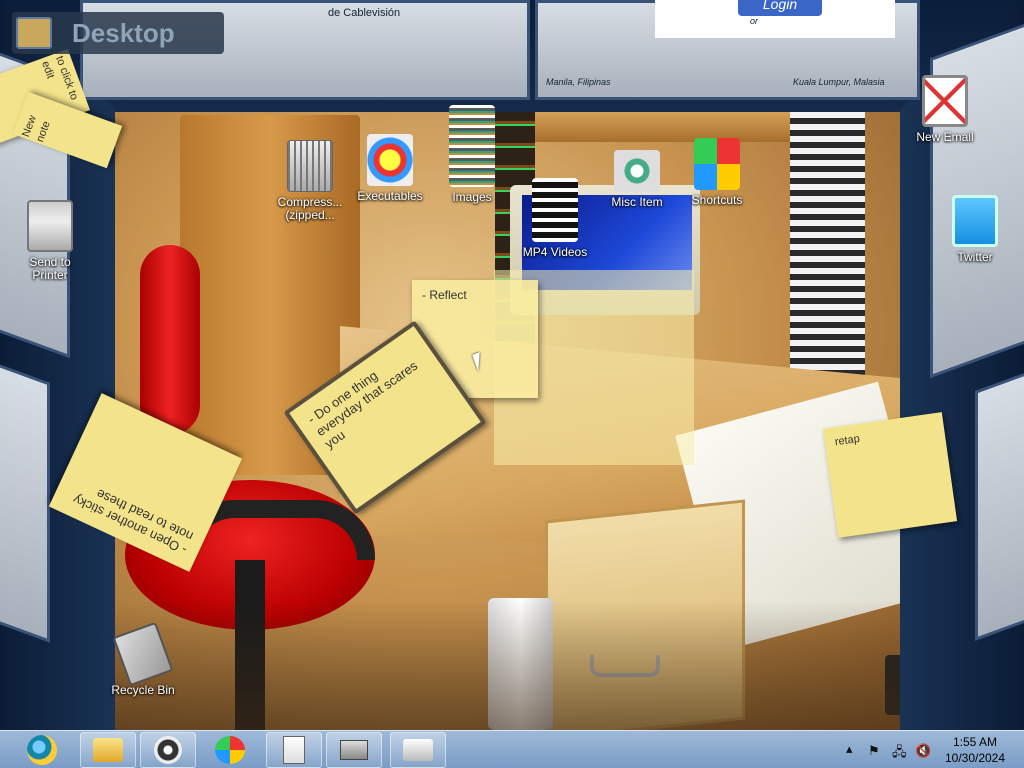 The image size is (1024, 768). I want to click on icon-label: New Email, so click(945, 137).